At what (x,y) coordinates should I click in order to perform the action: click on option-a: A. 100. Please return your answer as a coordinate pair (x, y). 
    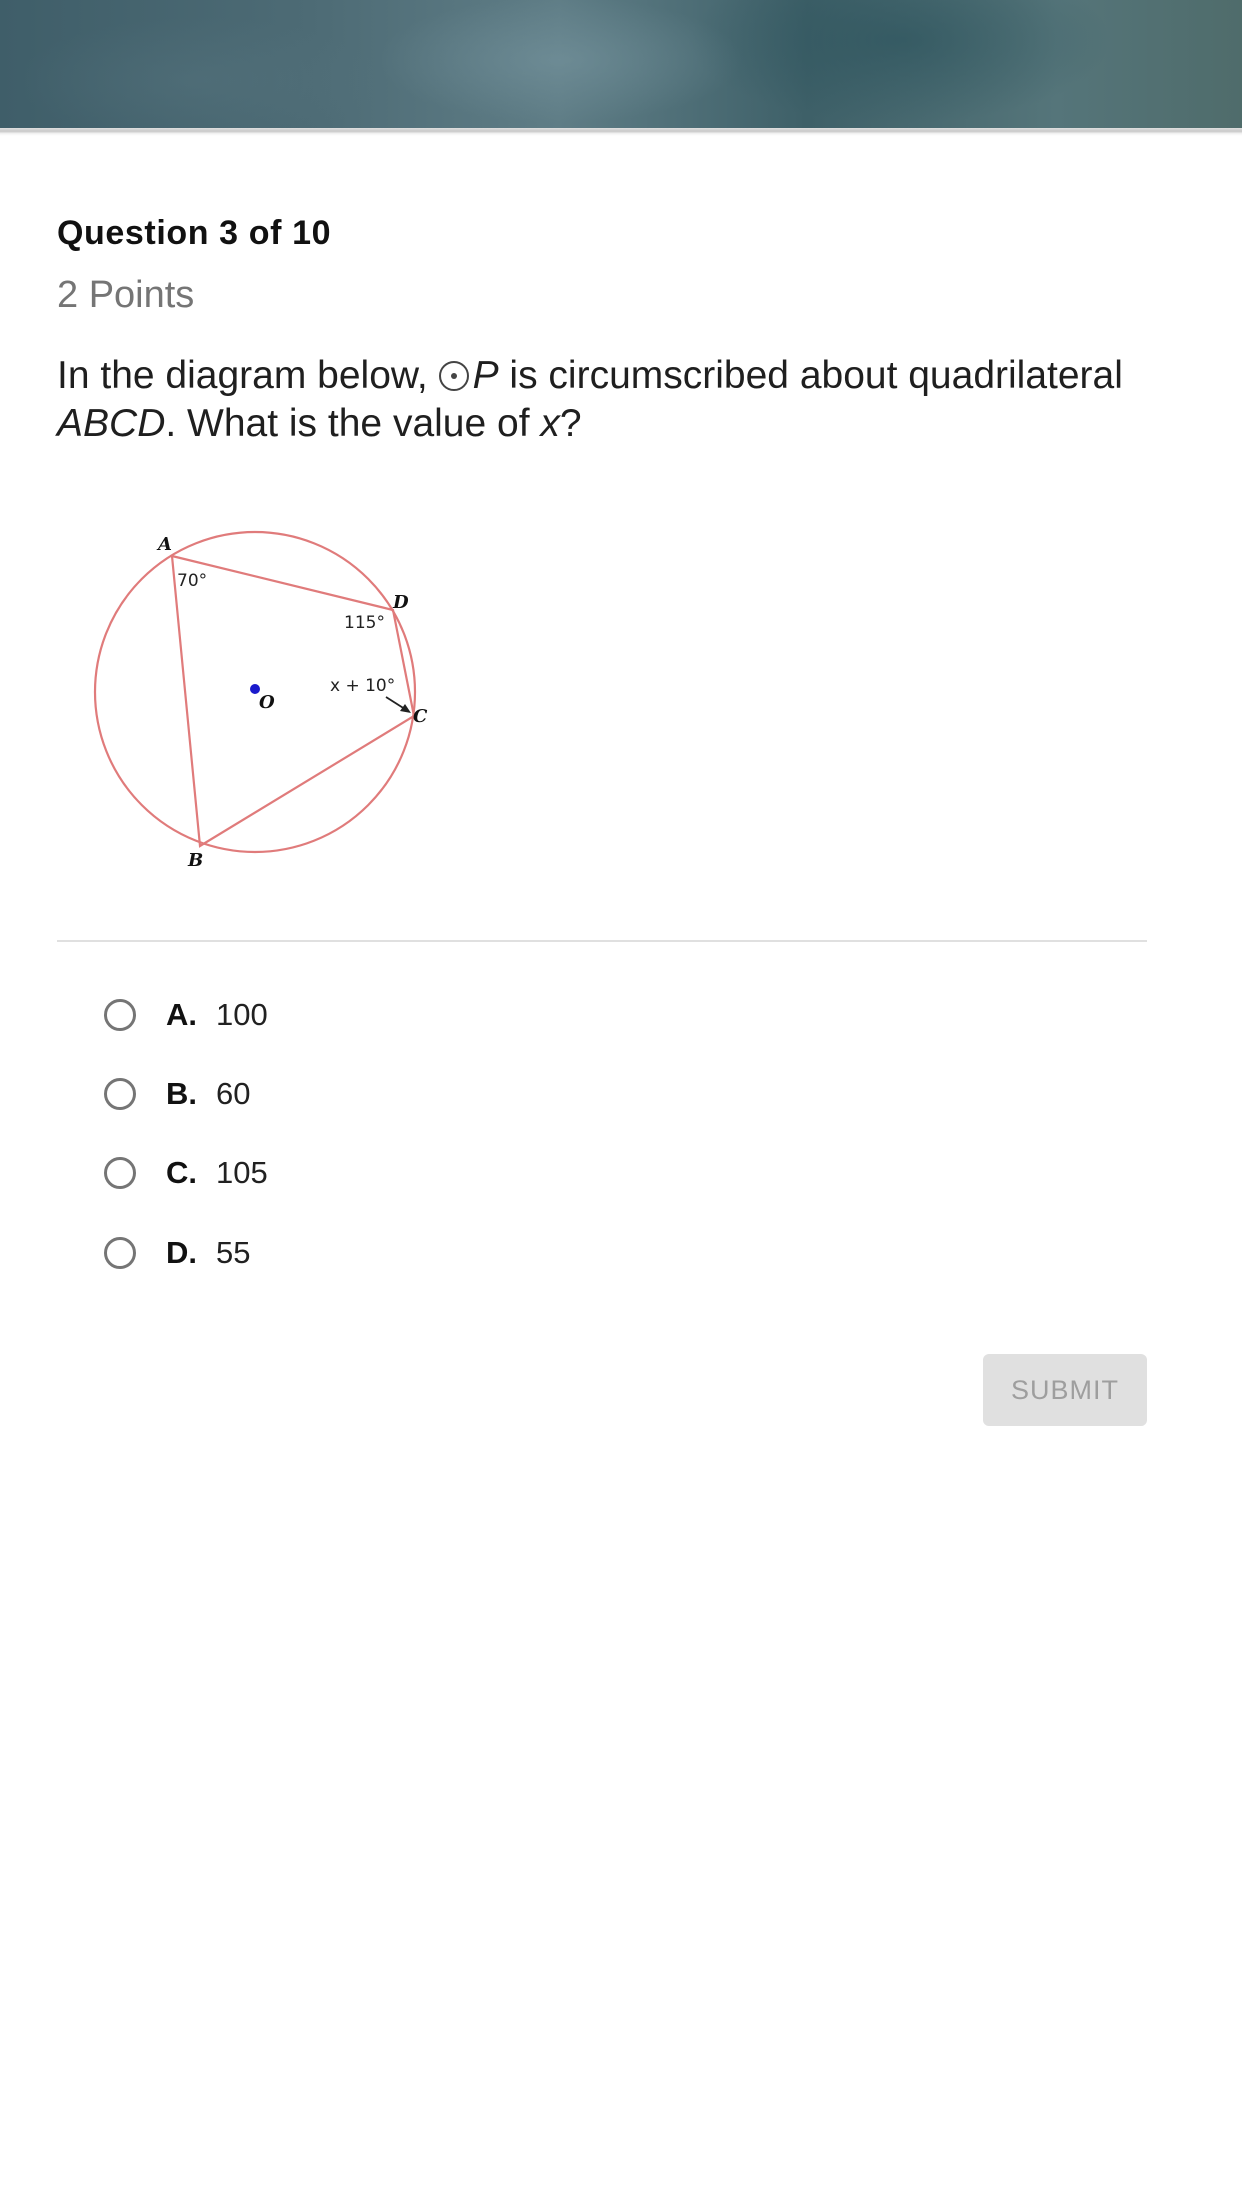
    Looking at the image, I should click on (186, 1015).